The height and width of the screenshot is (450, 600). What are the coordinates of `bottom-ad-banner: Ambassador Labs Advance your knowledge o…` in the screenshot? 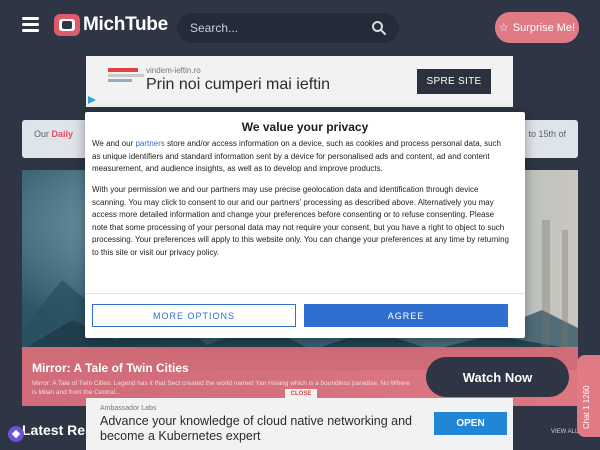 It's located at (299, 424).